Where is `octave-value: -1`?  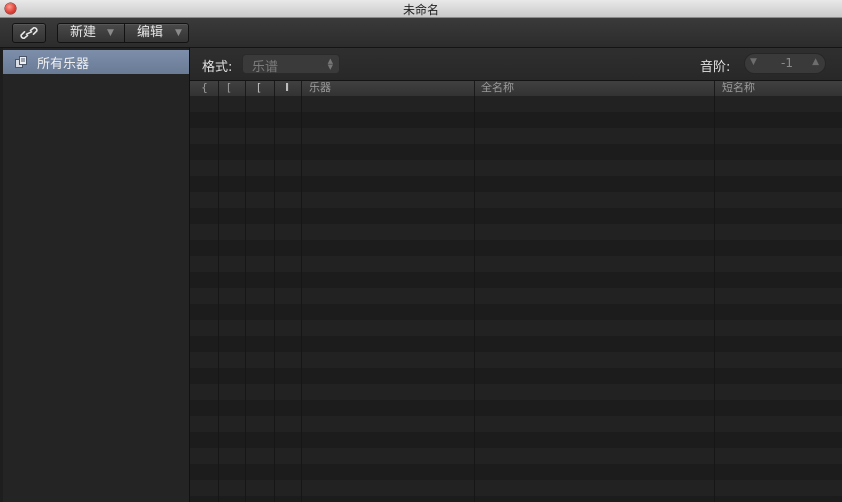
octave-value: -1 is located at coordinates (787, 63).